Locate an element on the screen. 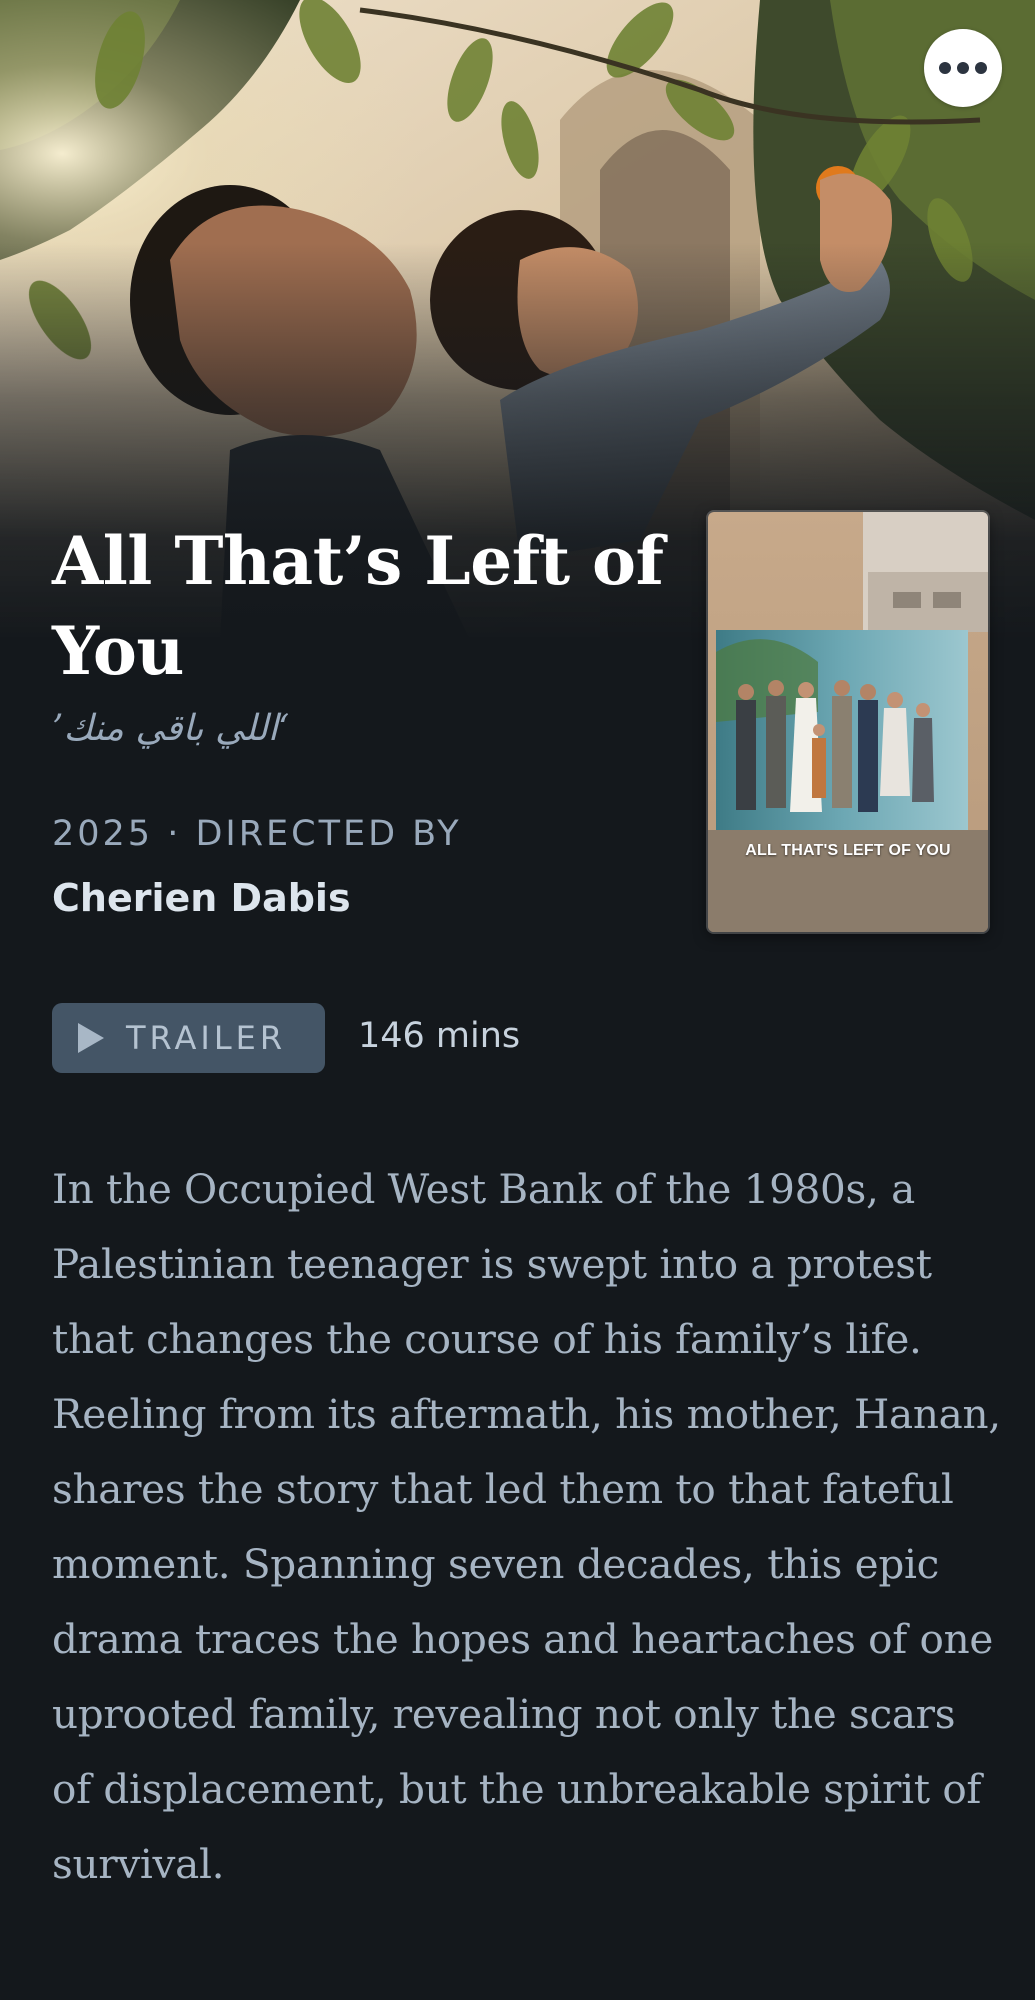 This screenshot has width=1035, height=2000. original-title: ‘اللي باقي منك’ is located at coordinates (171, 728).